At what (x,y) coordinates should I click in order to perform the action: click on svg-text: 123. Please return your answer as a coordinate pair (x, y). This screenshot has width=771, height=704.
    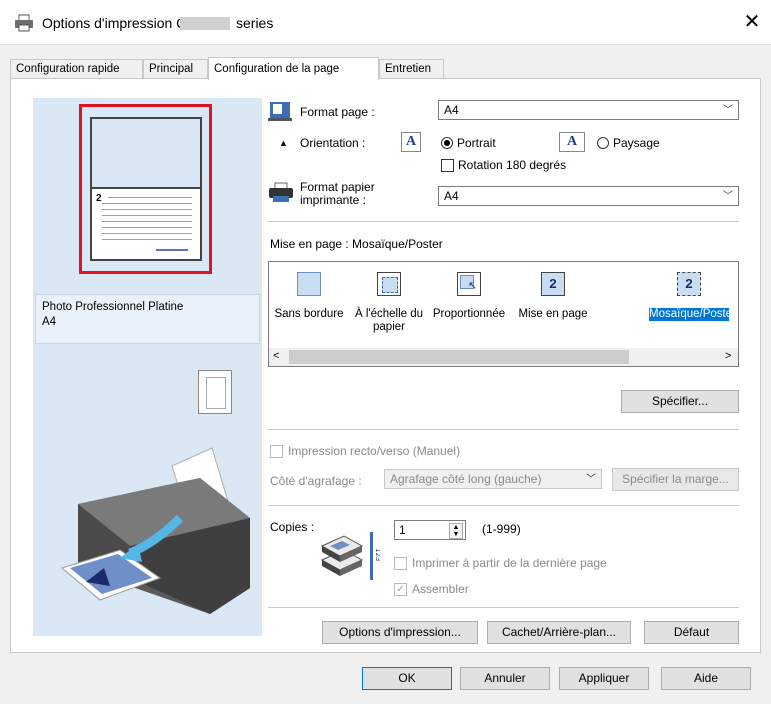
    Looking at the image, I should click on (377, 554).